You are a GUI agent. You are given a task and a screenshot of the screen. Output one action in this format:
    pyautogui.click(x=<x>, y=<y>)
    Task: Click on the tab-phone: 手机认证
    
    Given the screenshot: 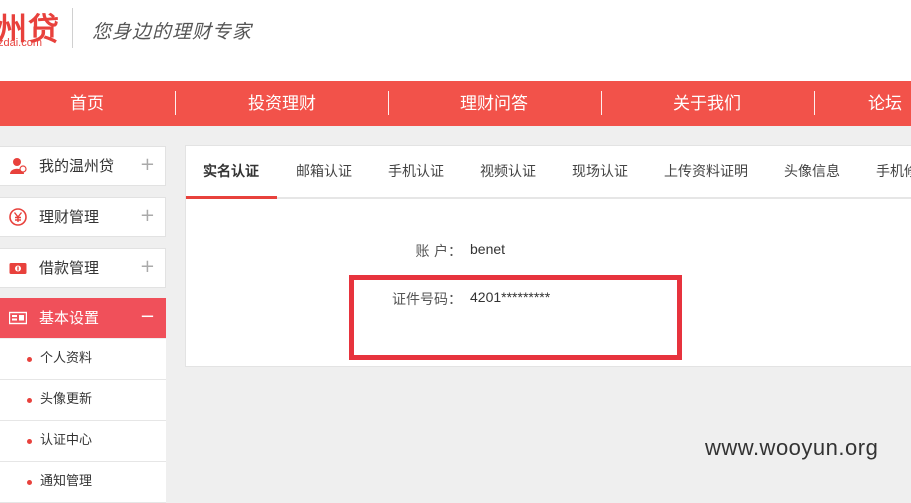 What is the action you would take?
    pyautogui.click(x=416, y=171)
    